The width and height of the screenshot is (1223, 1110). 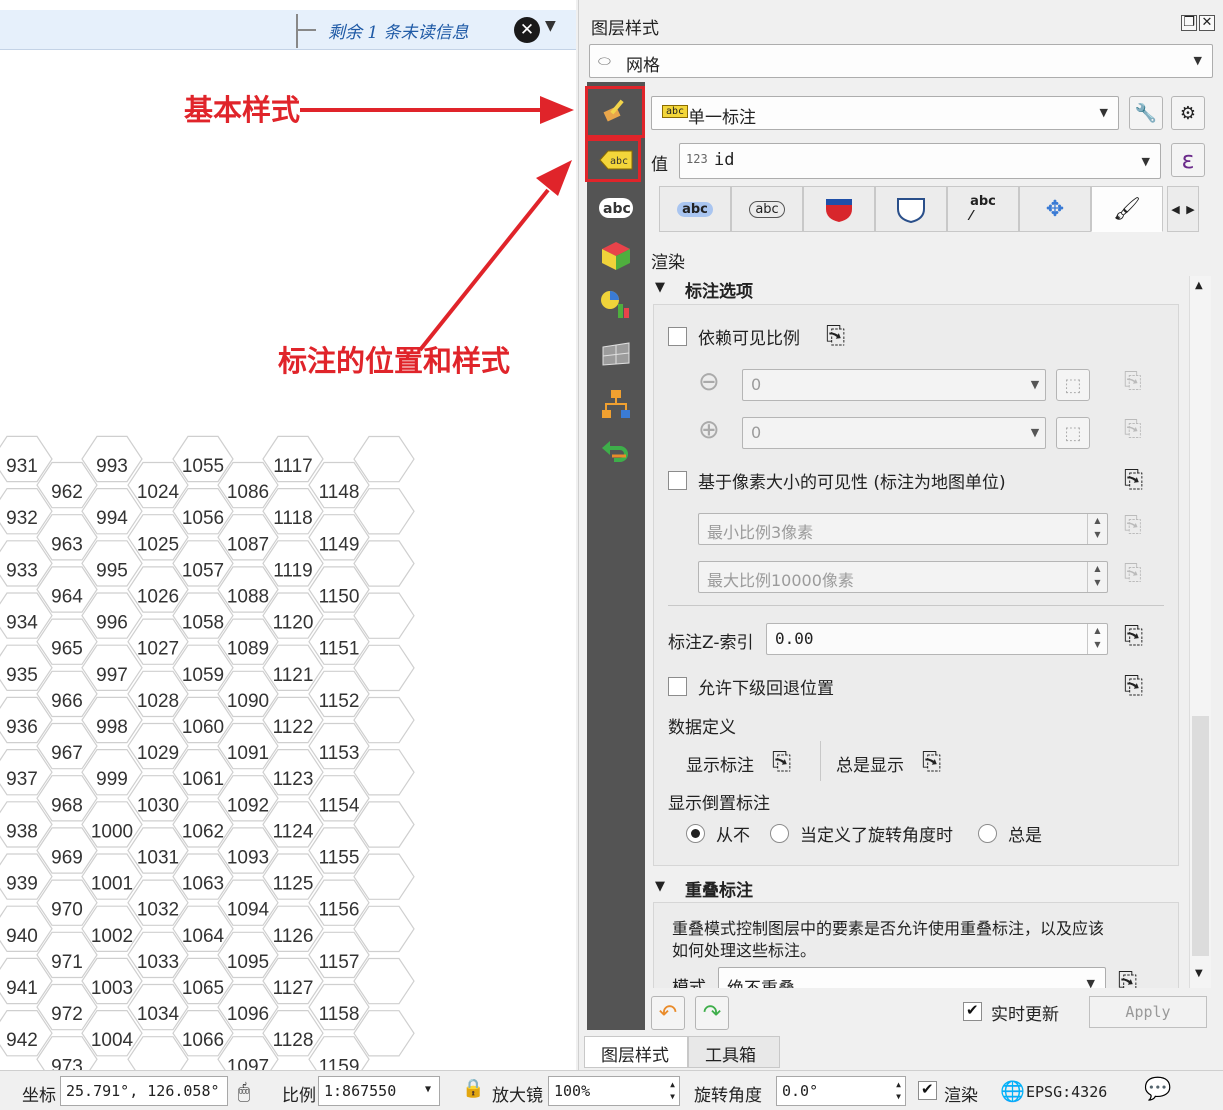 What do you see at coordinates (912, 977) in the screenshot?
I see `overlap-mode-combo: 绝不重叠 ▼` at bounding box center [912, 977].